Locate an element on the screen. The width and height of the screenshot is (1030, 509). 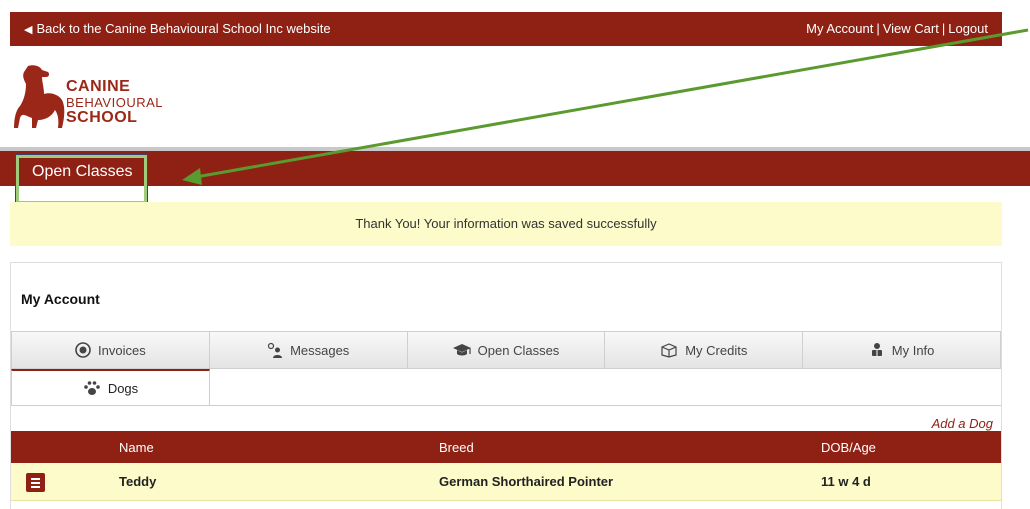
dog-breed: German Shorthaired Pointer is located at coordinates (526, 481).